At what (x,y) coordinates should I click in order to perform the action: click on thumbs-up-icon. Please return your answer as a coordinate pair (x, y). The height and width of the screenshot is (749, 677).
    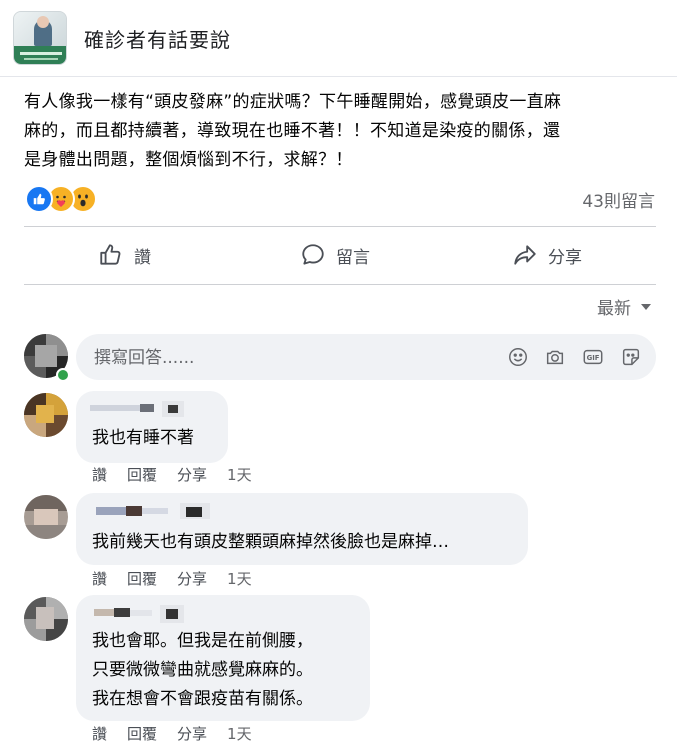
    Looking at the image, I should click on (110, 254).